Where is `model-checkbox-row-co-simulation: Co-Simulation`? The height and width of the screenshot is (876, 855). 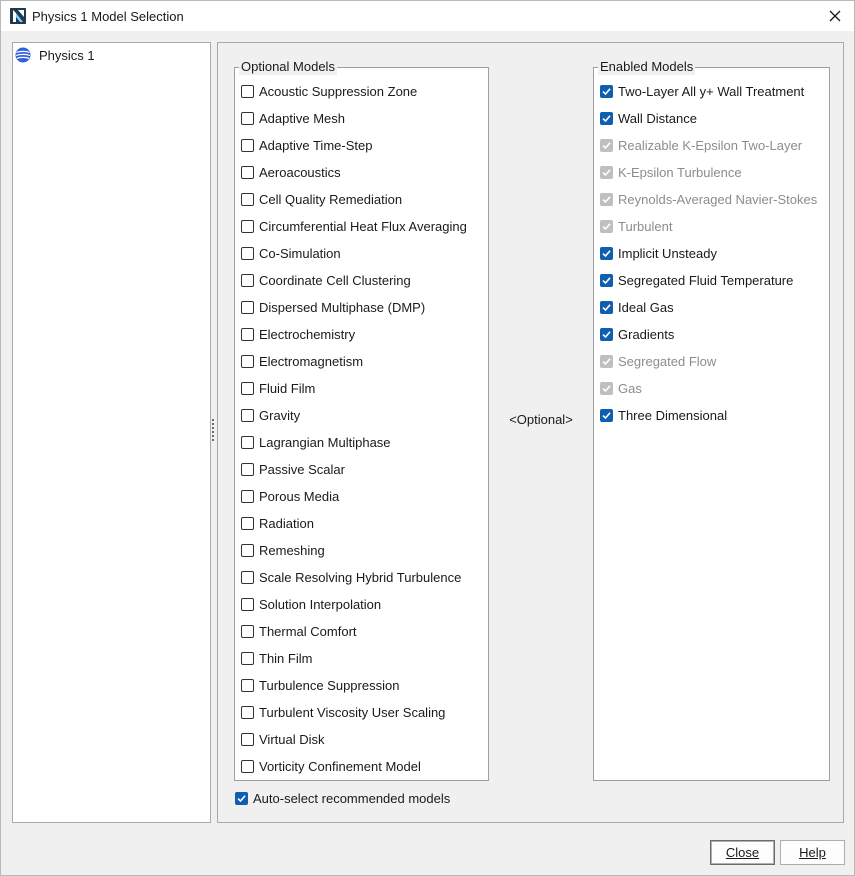 model-checkbox-row-co-simulation: Co-Simulation is located at coordinates (291, 253).